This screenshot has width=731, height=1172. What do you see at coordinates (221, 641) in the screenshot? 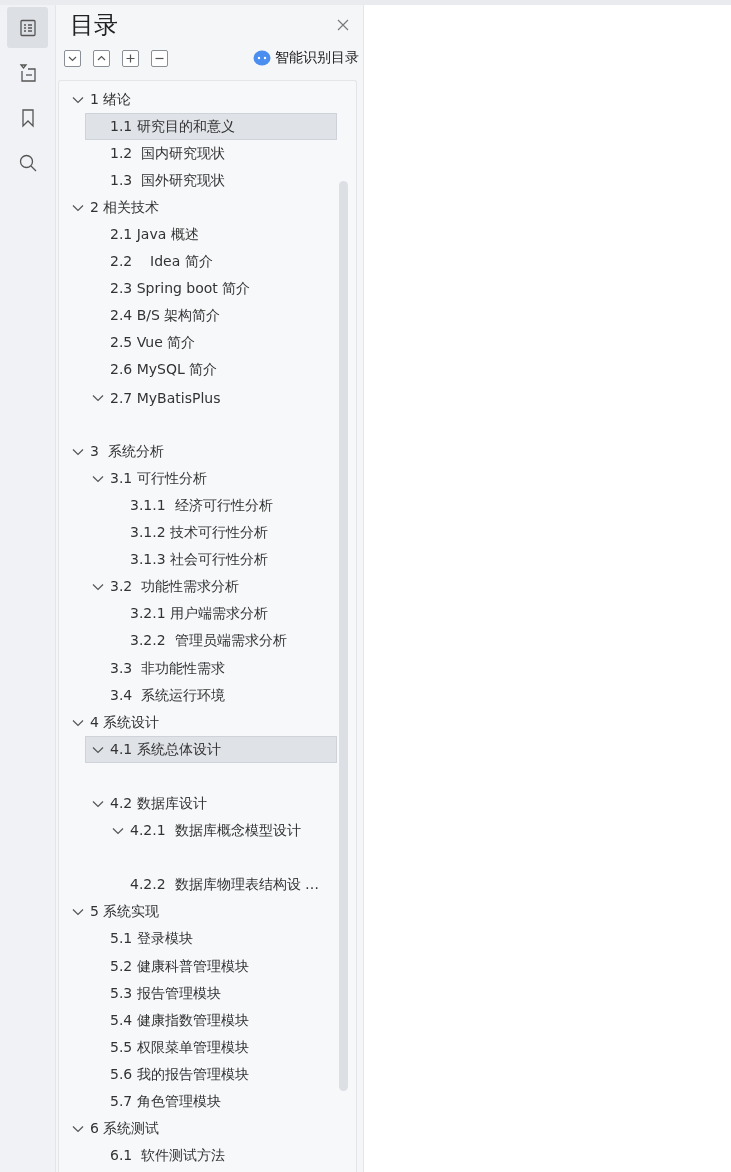
I see `outline-item: 3.2.2 管理员端需求分析` at bounding box center [221, 641].